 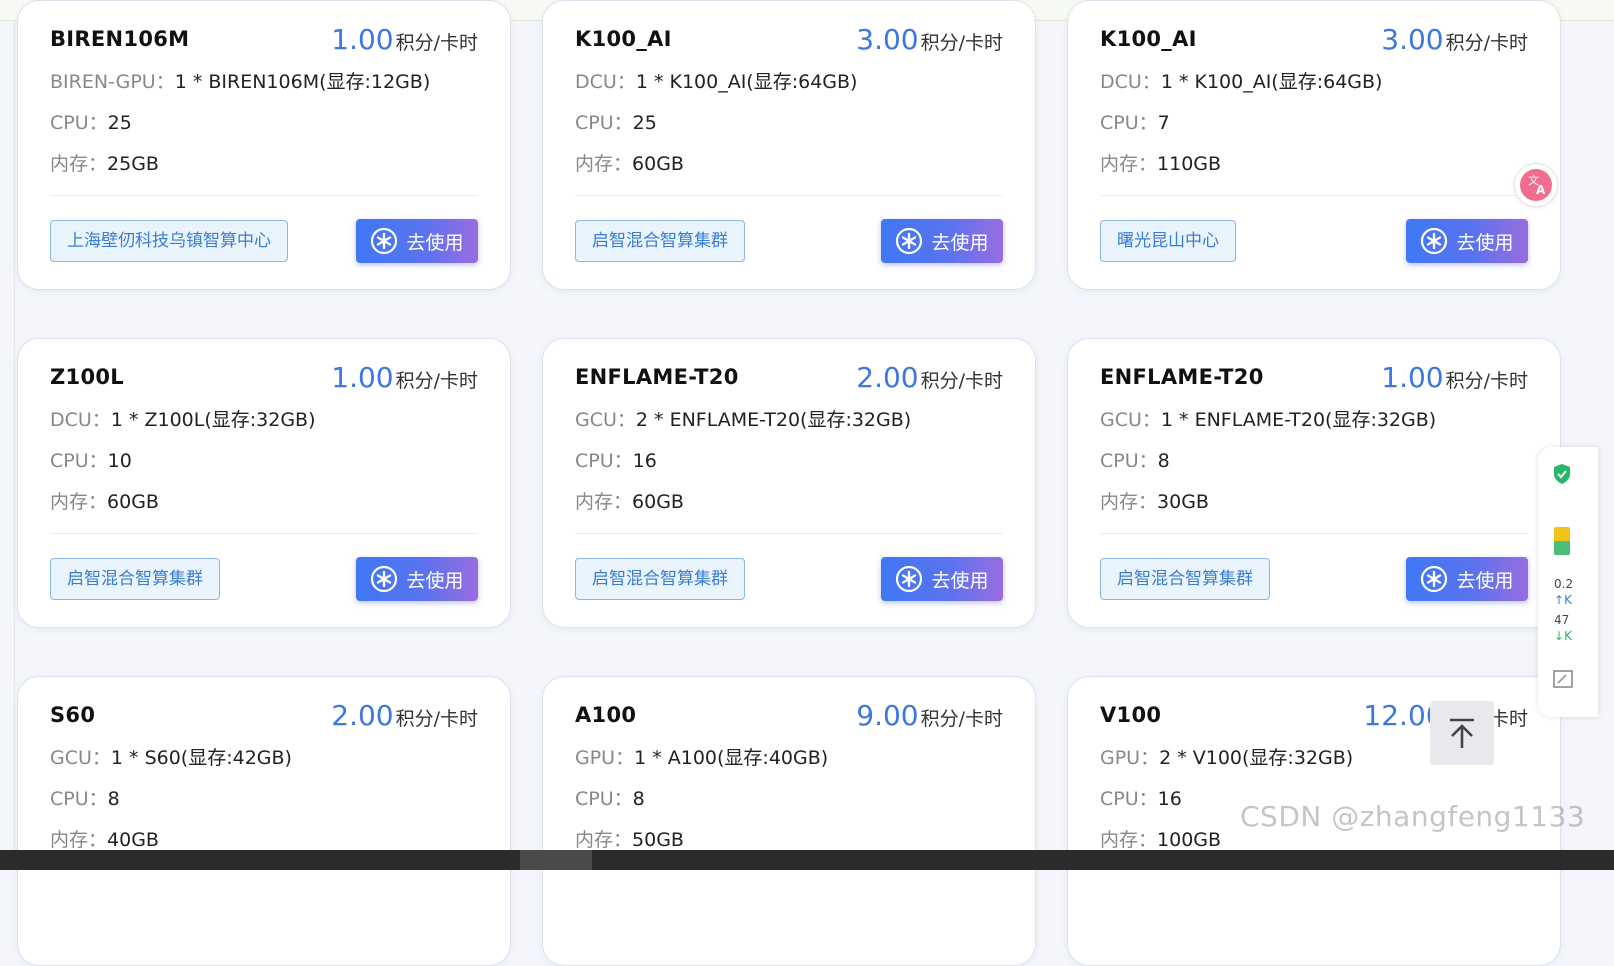 What do you see at coordinates (929, 715) in the screenshot?
I see `price-block: 9.00 积分/卡时` at bounding box center [929, 715].